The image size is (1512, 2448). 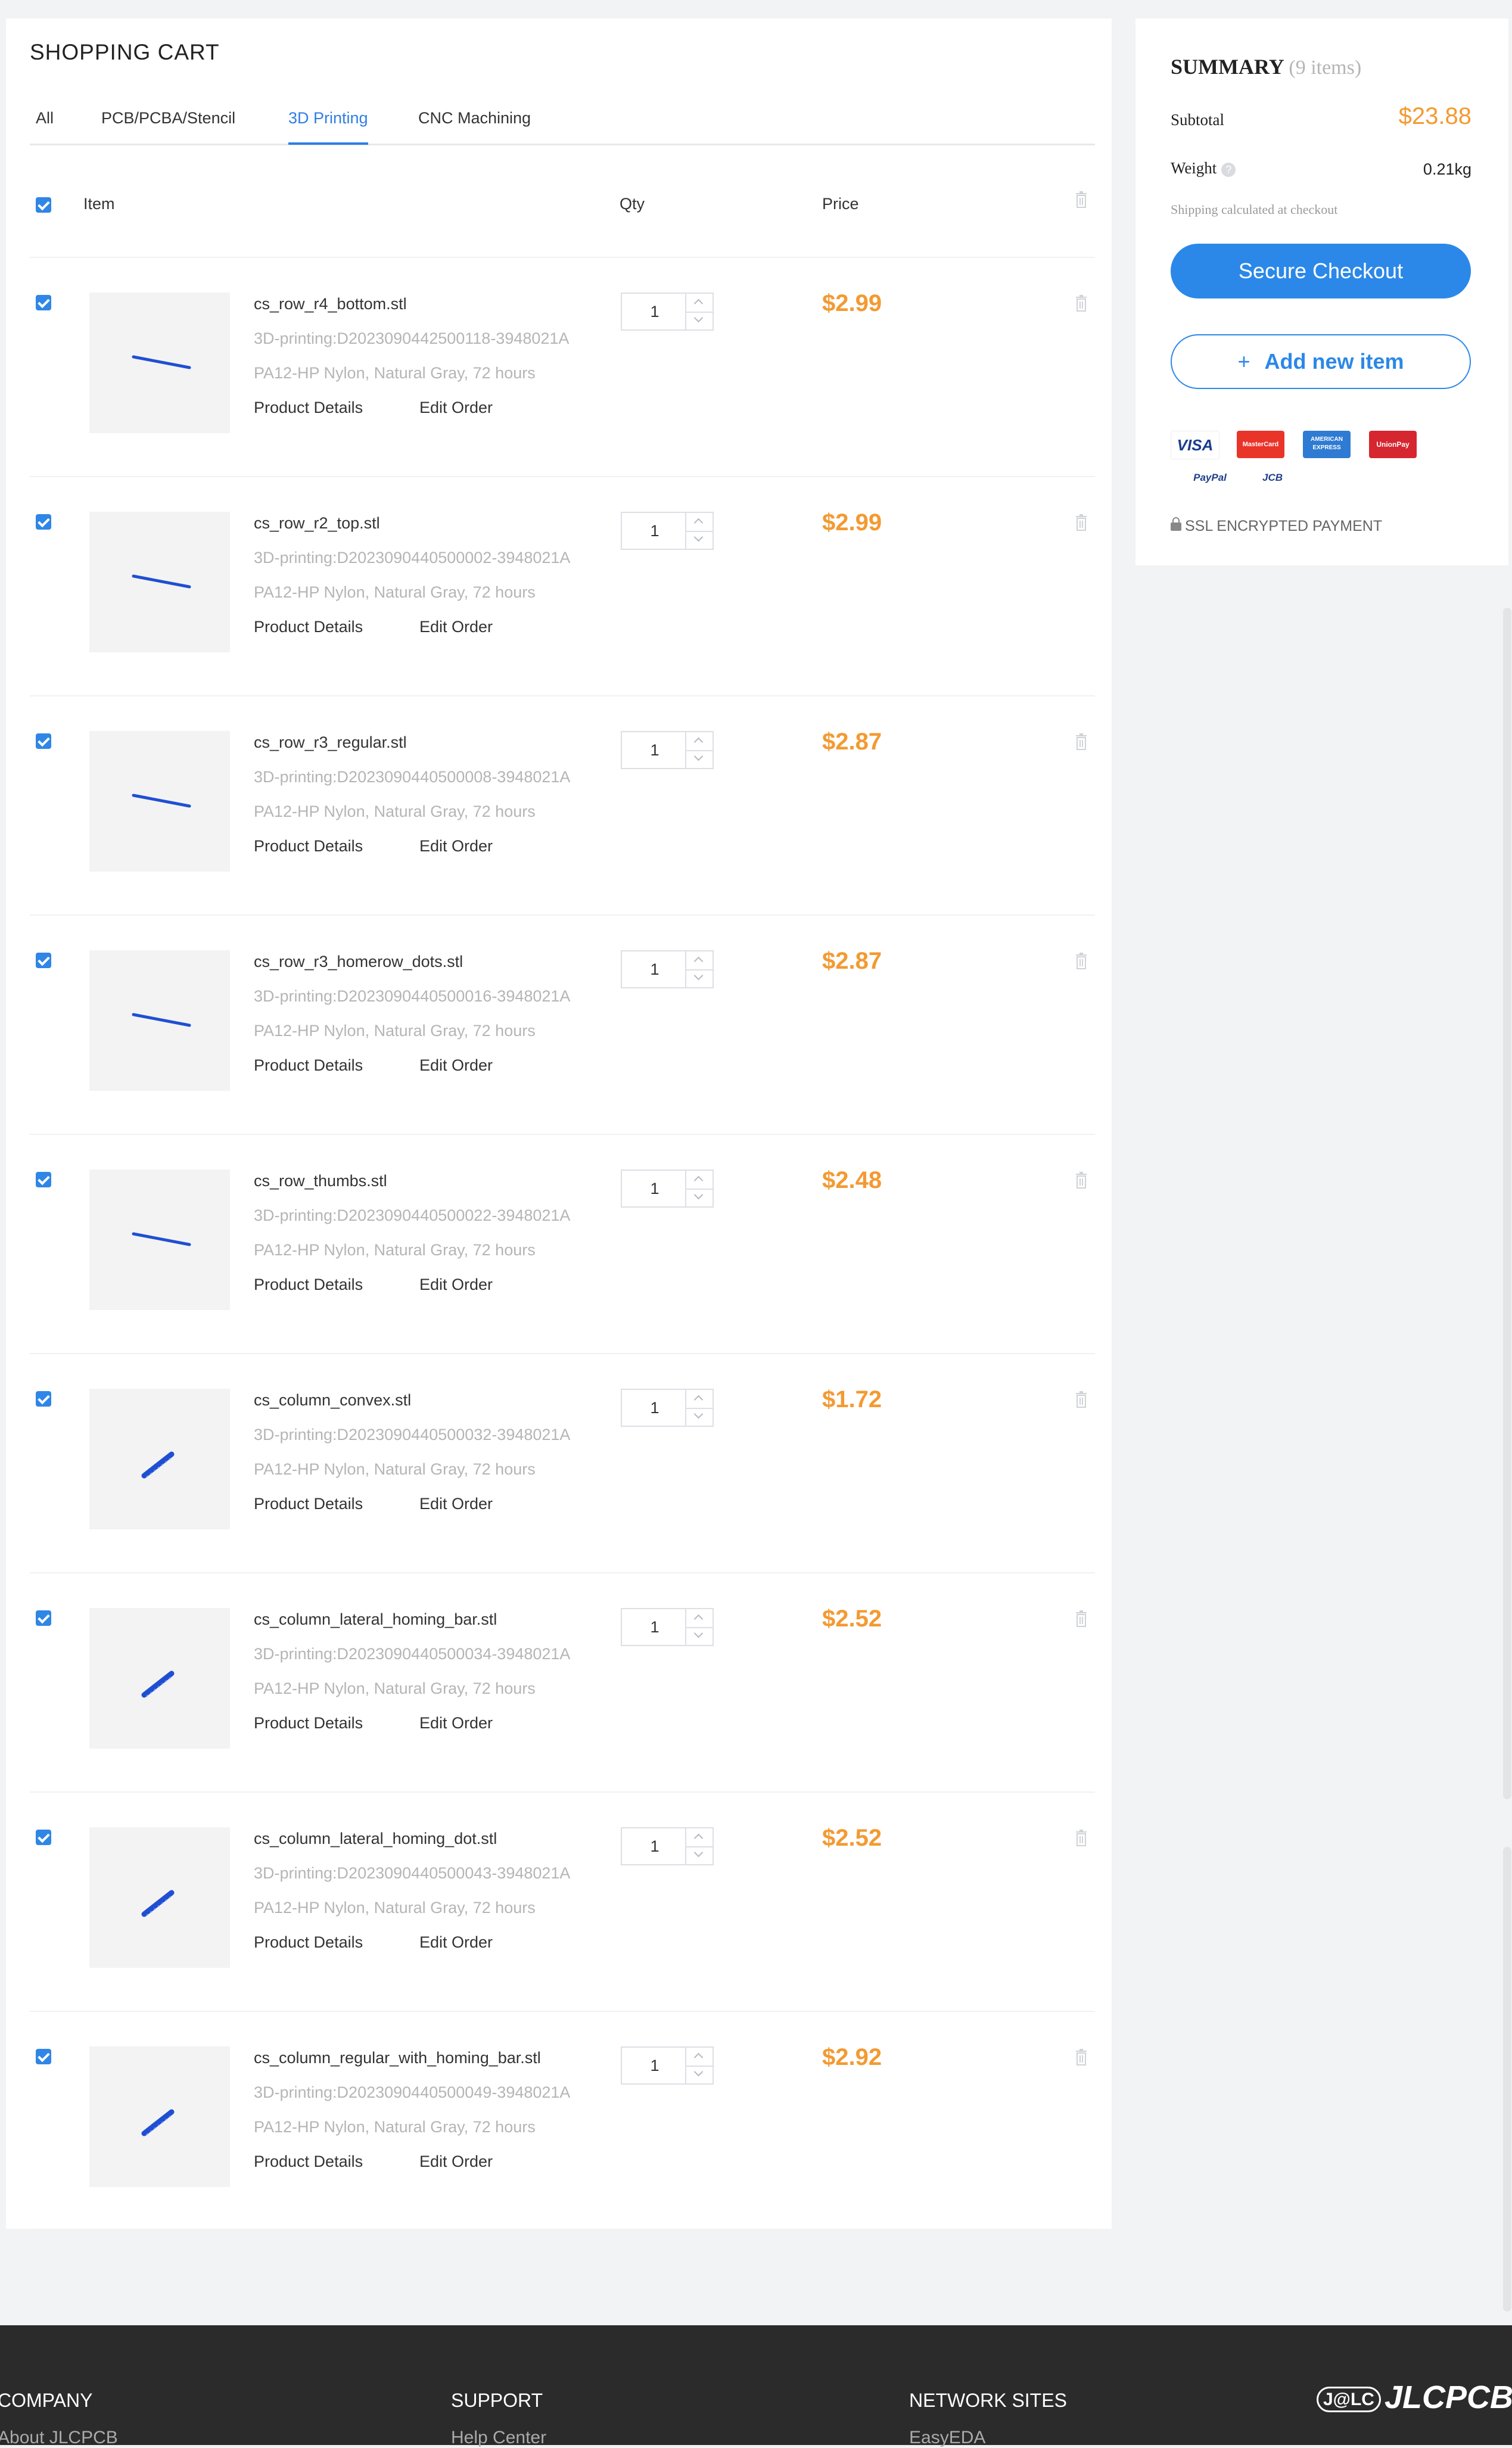 I want to click on tab-all: All, so click(x=45, y=118).